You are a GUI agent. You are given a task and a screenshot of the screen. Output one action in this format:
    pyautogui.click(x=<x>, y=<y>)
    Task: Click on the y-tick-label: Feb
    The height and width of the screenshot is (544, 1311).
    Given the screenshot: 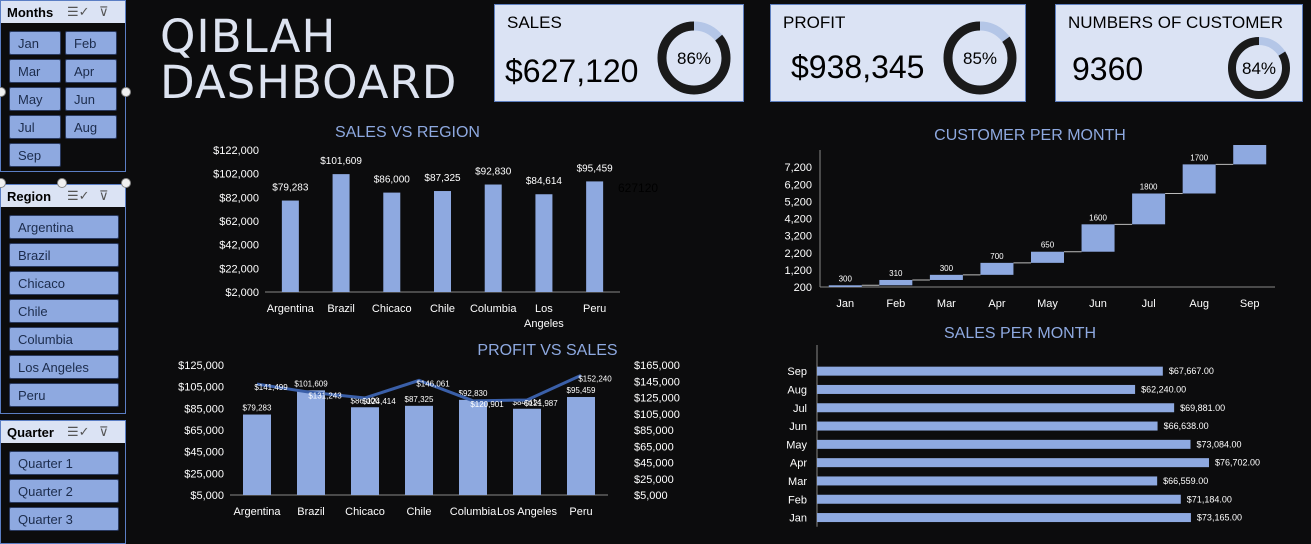 What is the action you would take?
    pyautogui.click(x=797, y=500)
    